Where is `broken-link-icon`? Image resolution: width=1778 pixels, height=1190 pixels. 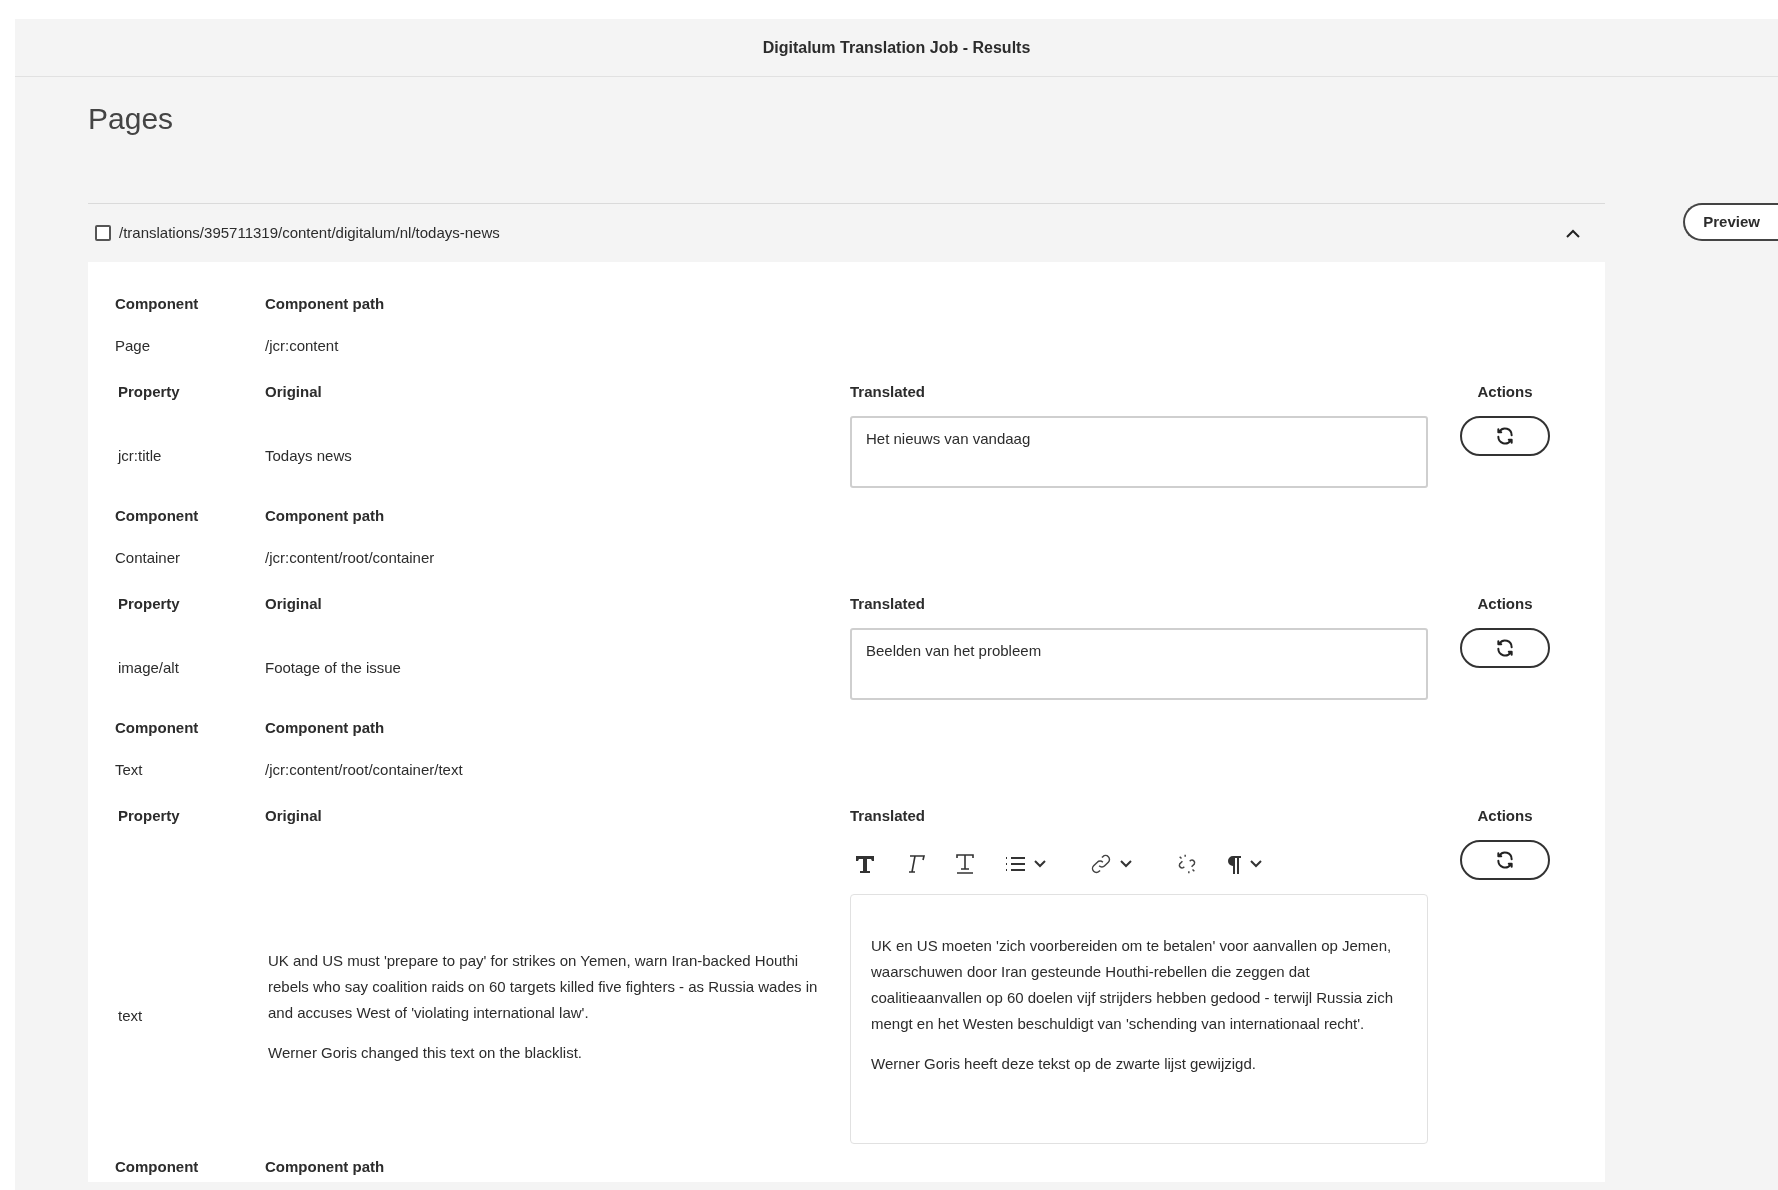 broken-link-icon is located at coordinates (1187, 864).